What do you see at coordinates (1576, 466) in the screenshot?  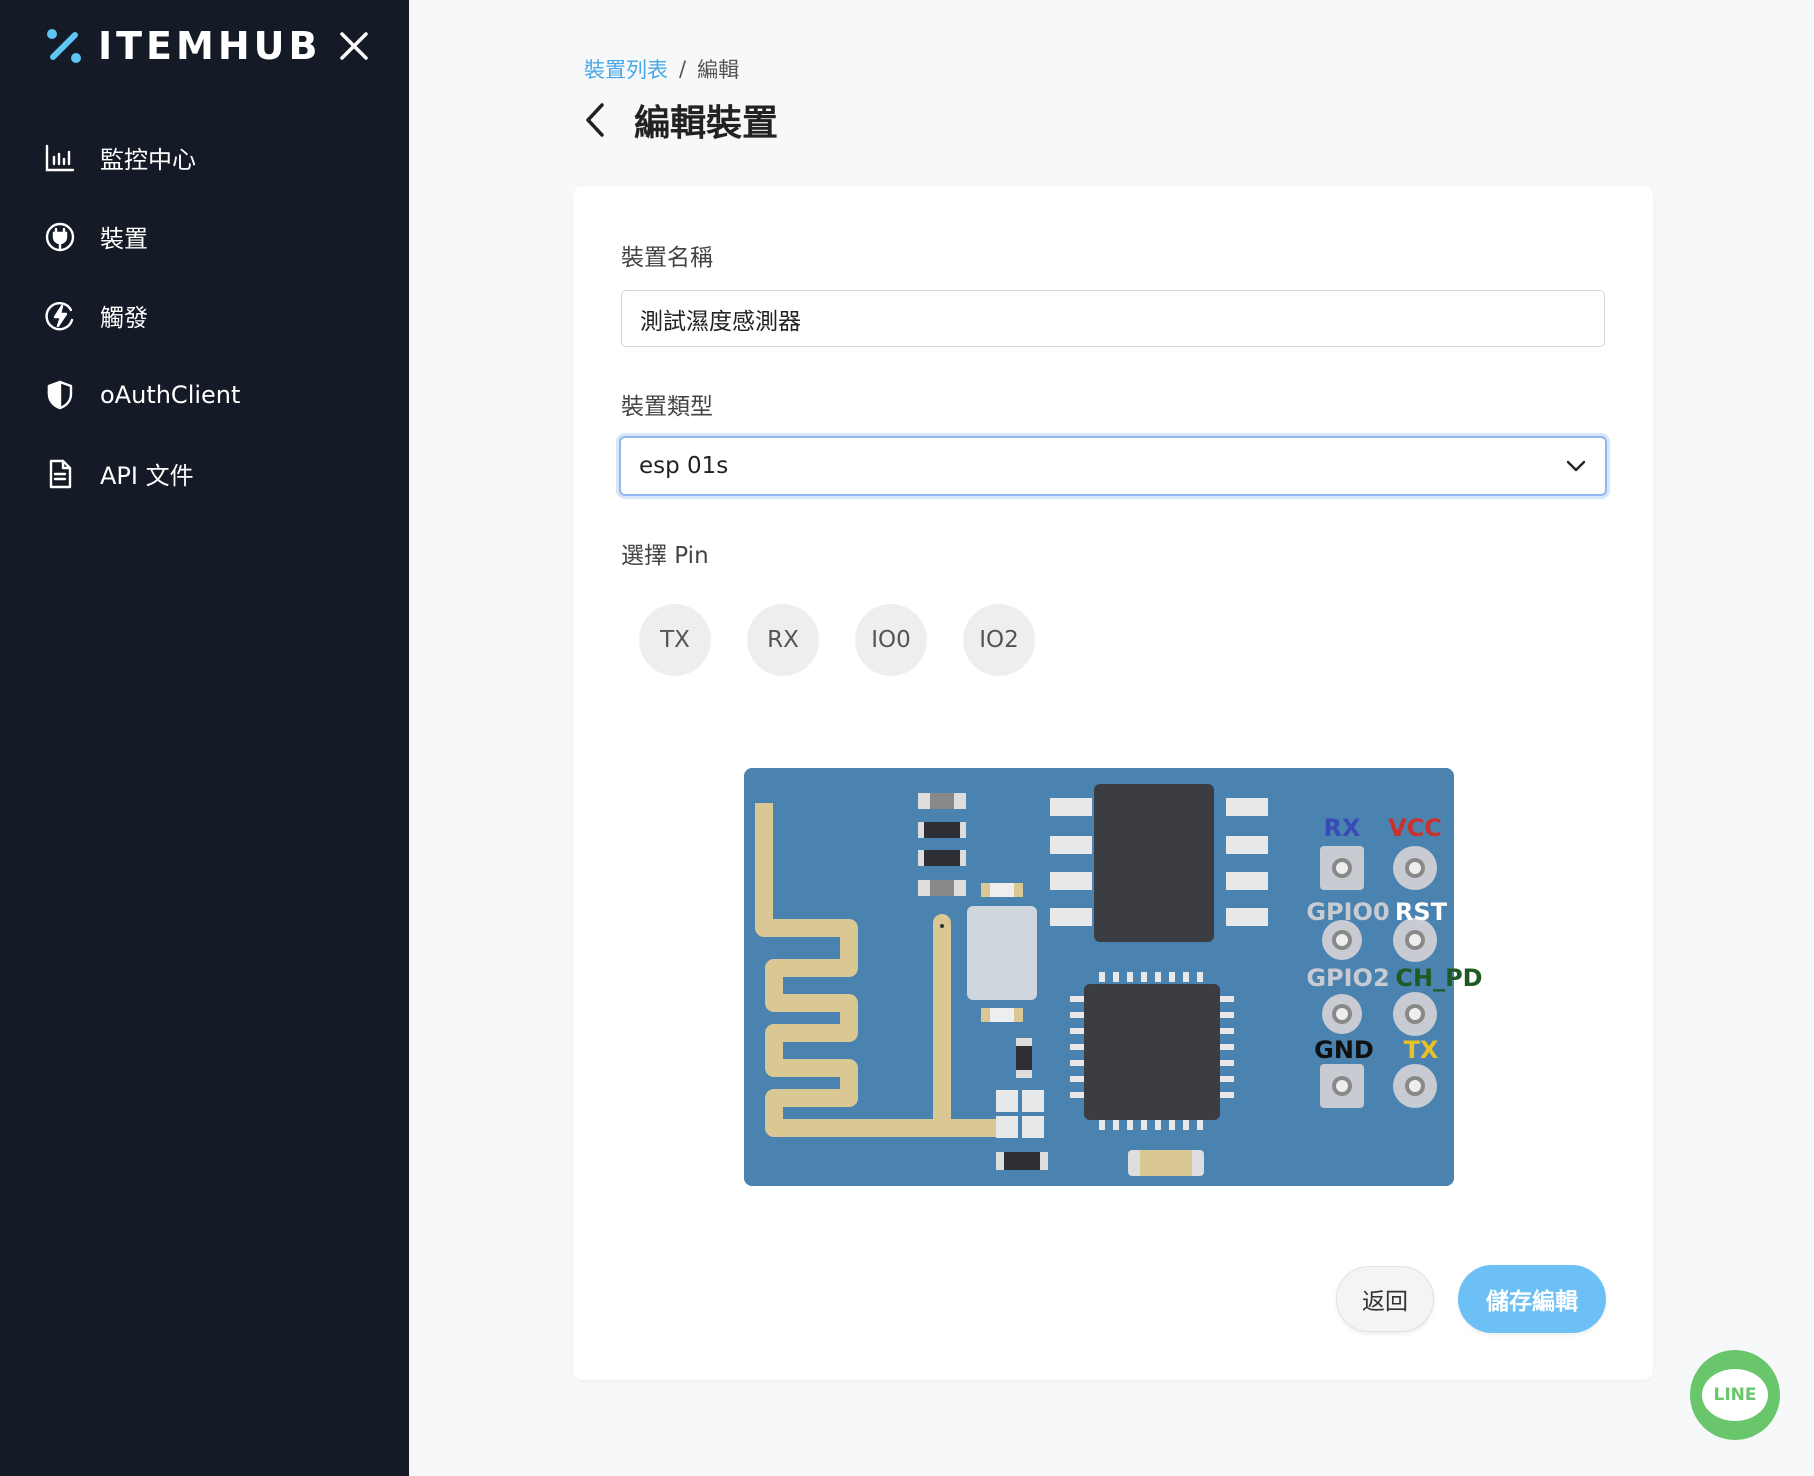 I see `chevron-down-icon` at bounding box center [1576, 466].